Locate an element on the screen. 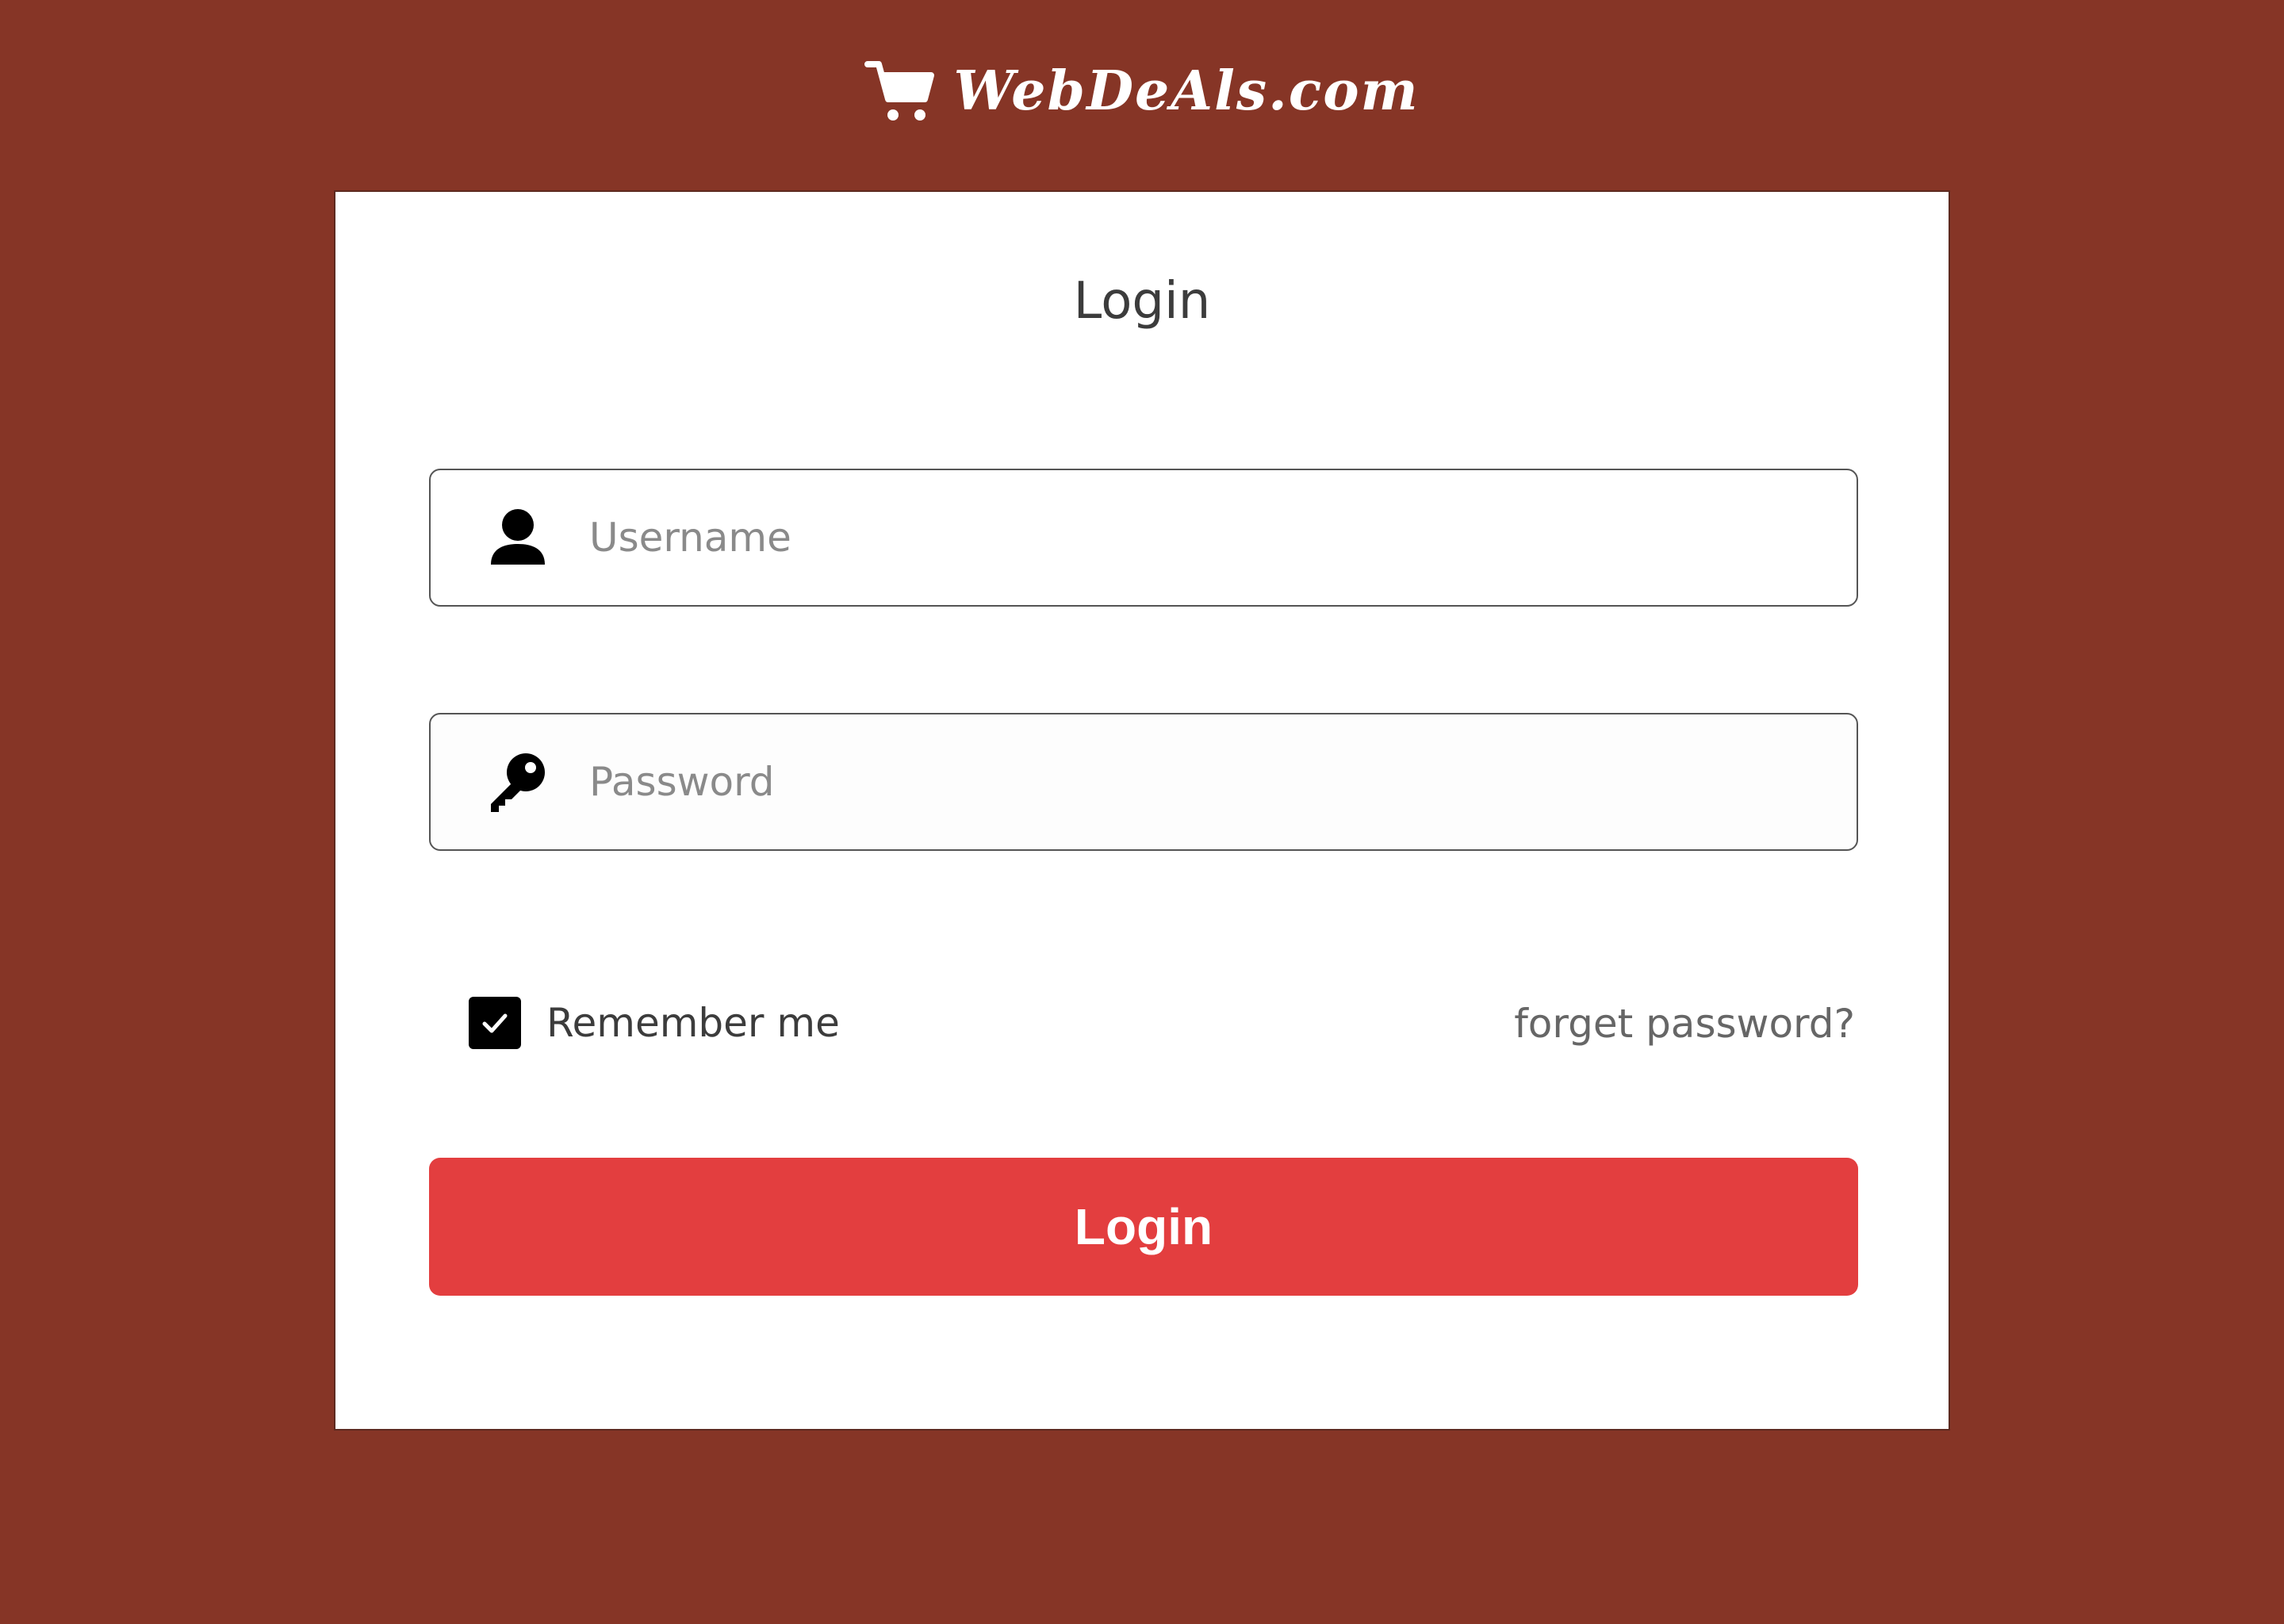  password-field is located at coordinates (1143, 782).